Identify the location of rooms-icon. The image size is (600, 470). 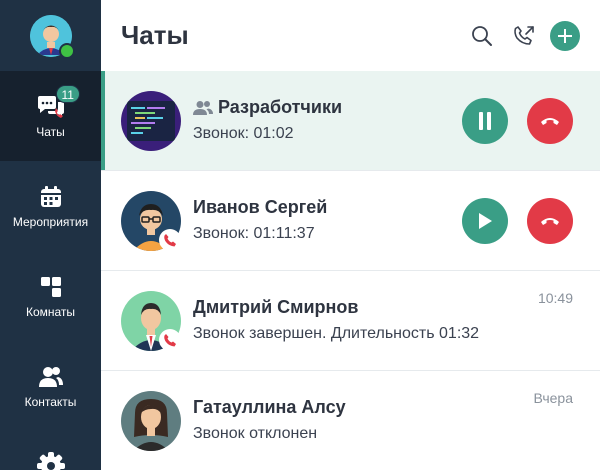
(51, 287).